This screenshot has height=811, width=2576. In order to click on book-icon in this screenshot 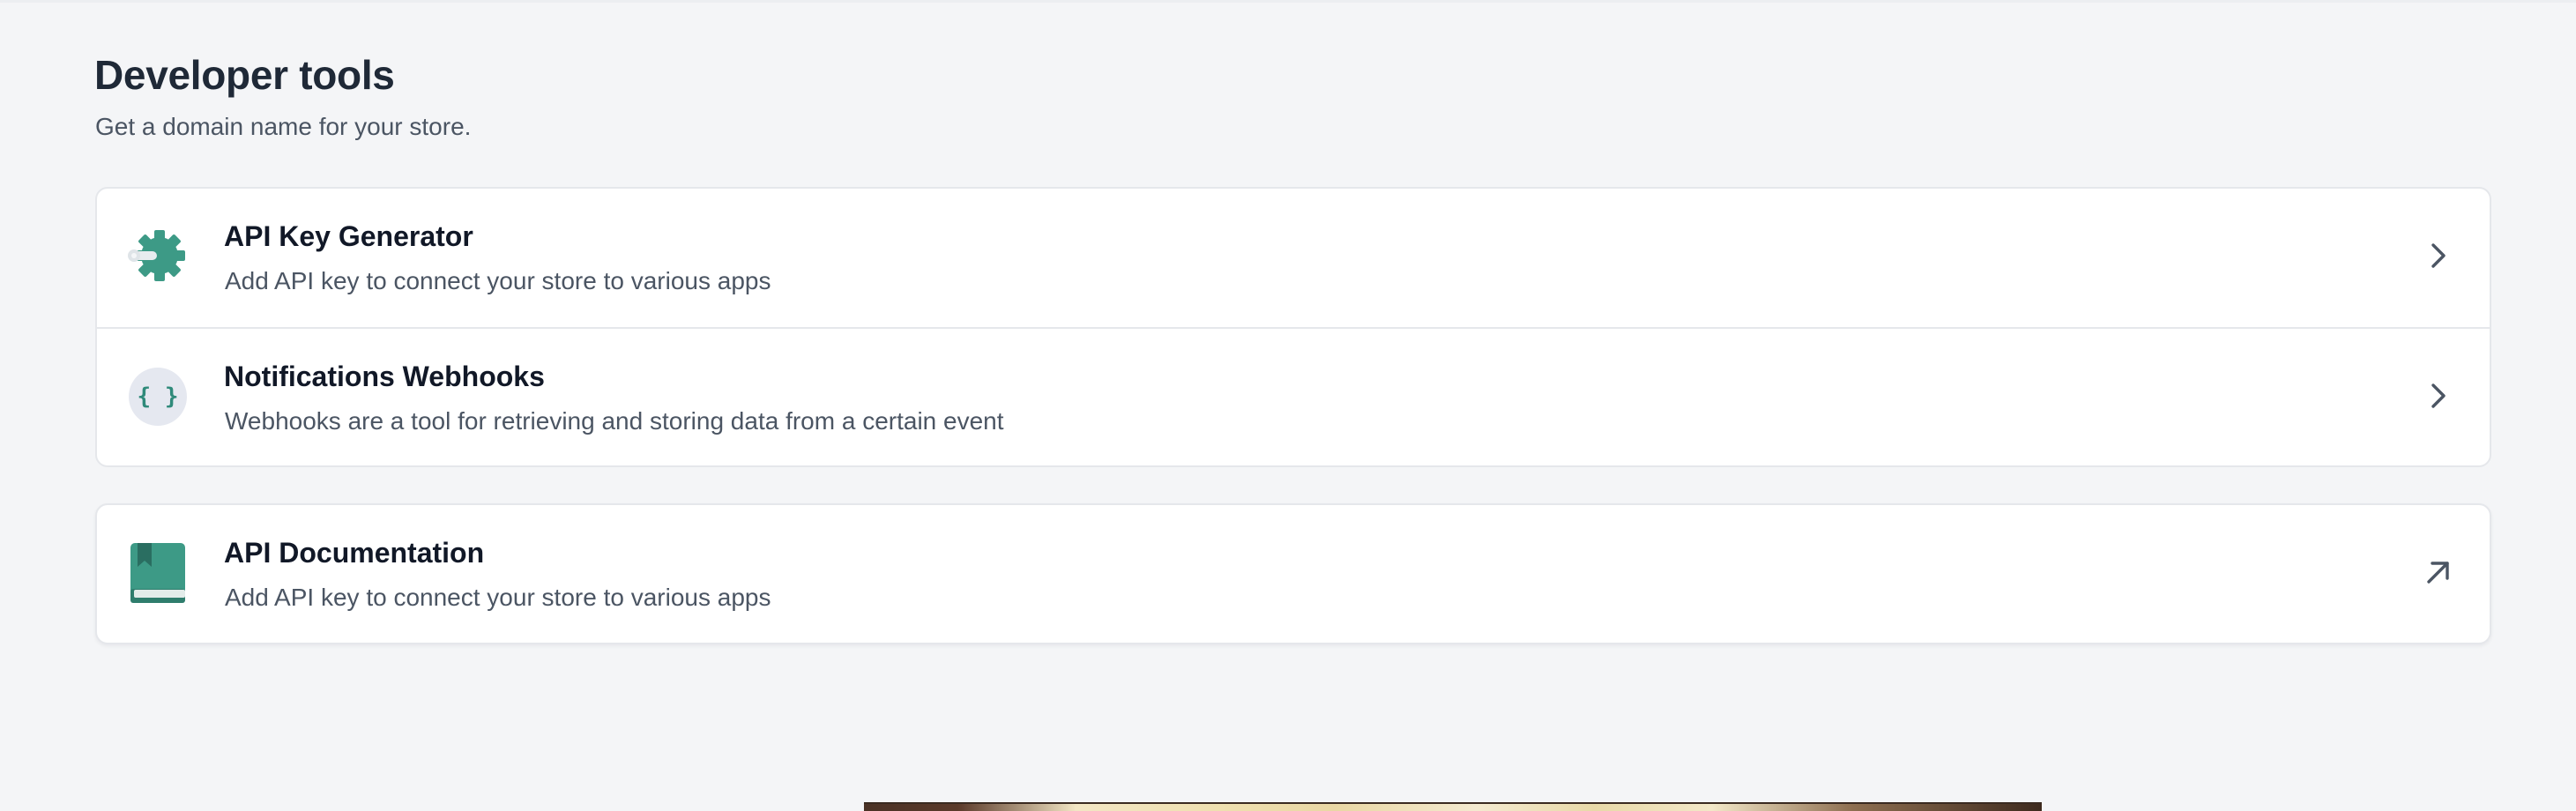, I will do `click(158, 573)`.